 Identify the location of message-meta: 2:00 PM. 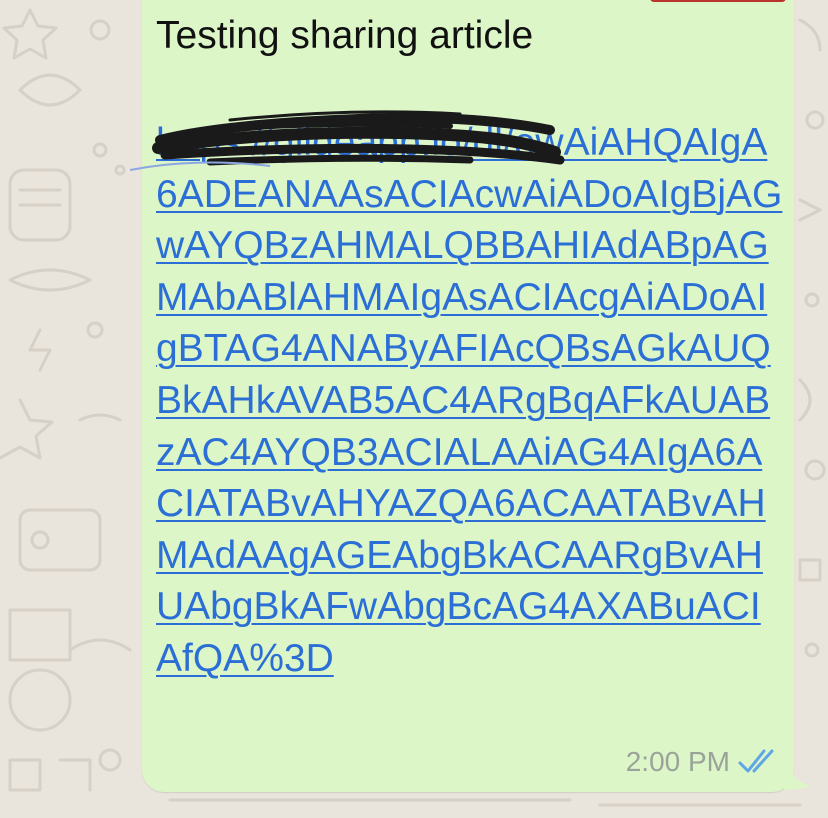
(704, 762).